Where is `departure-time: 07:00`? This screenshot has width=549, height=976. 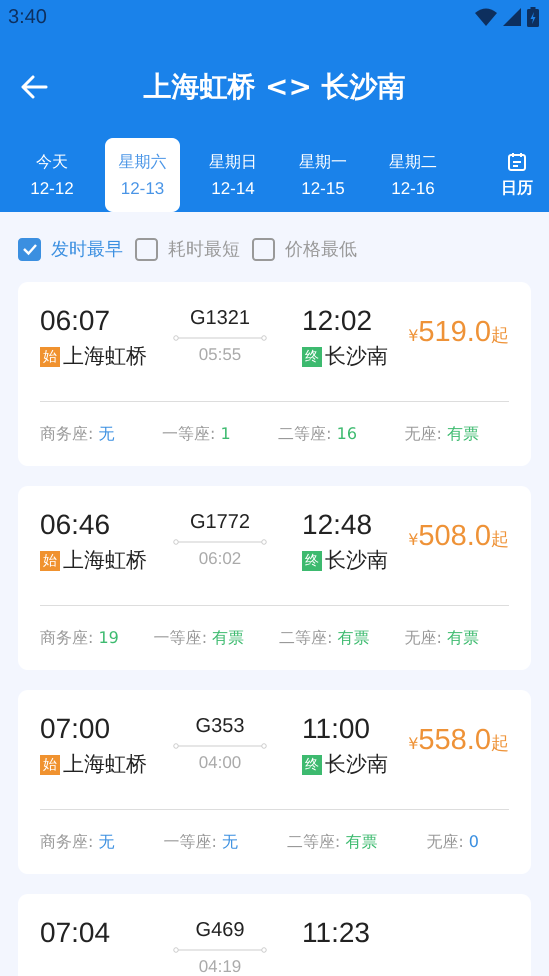
departure-time: 07:00 is located at coordinates (76, 729).